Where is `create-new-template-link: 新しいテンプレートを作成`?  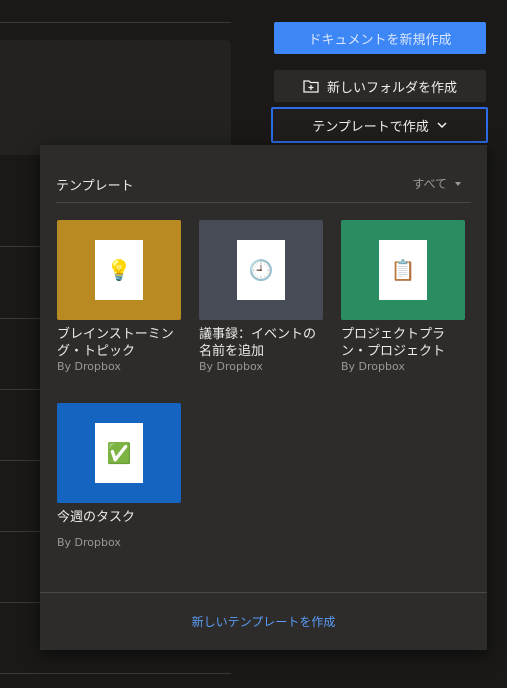 create-new-template-link: 新しいテンプレートを作成 is located at coordinates (264, 621).